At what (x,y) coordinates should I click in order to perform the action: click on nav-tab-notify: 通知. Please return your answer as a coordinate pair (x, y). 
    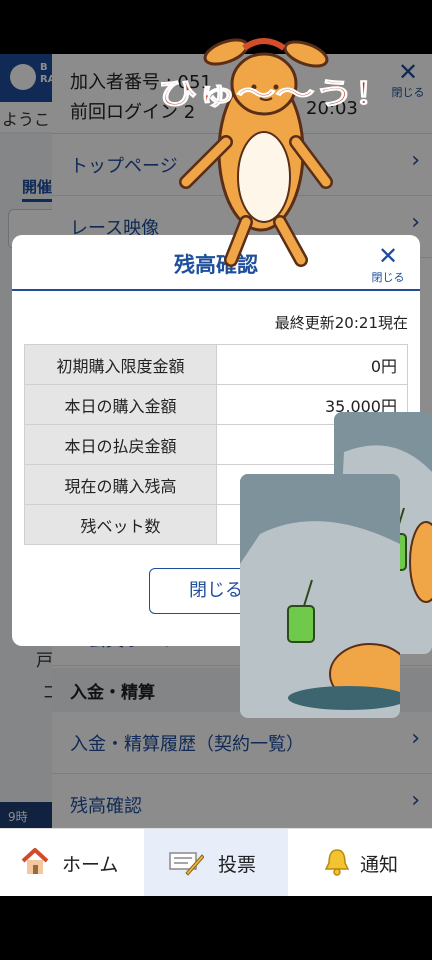
    Looking at the image, I should click on (360, 863).